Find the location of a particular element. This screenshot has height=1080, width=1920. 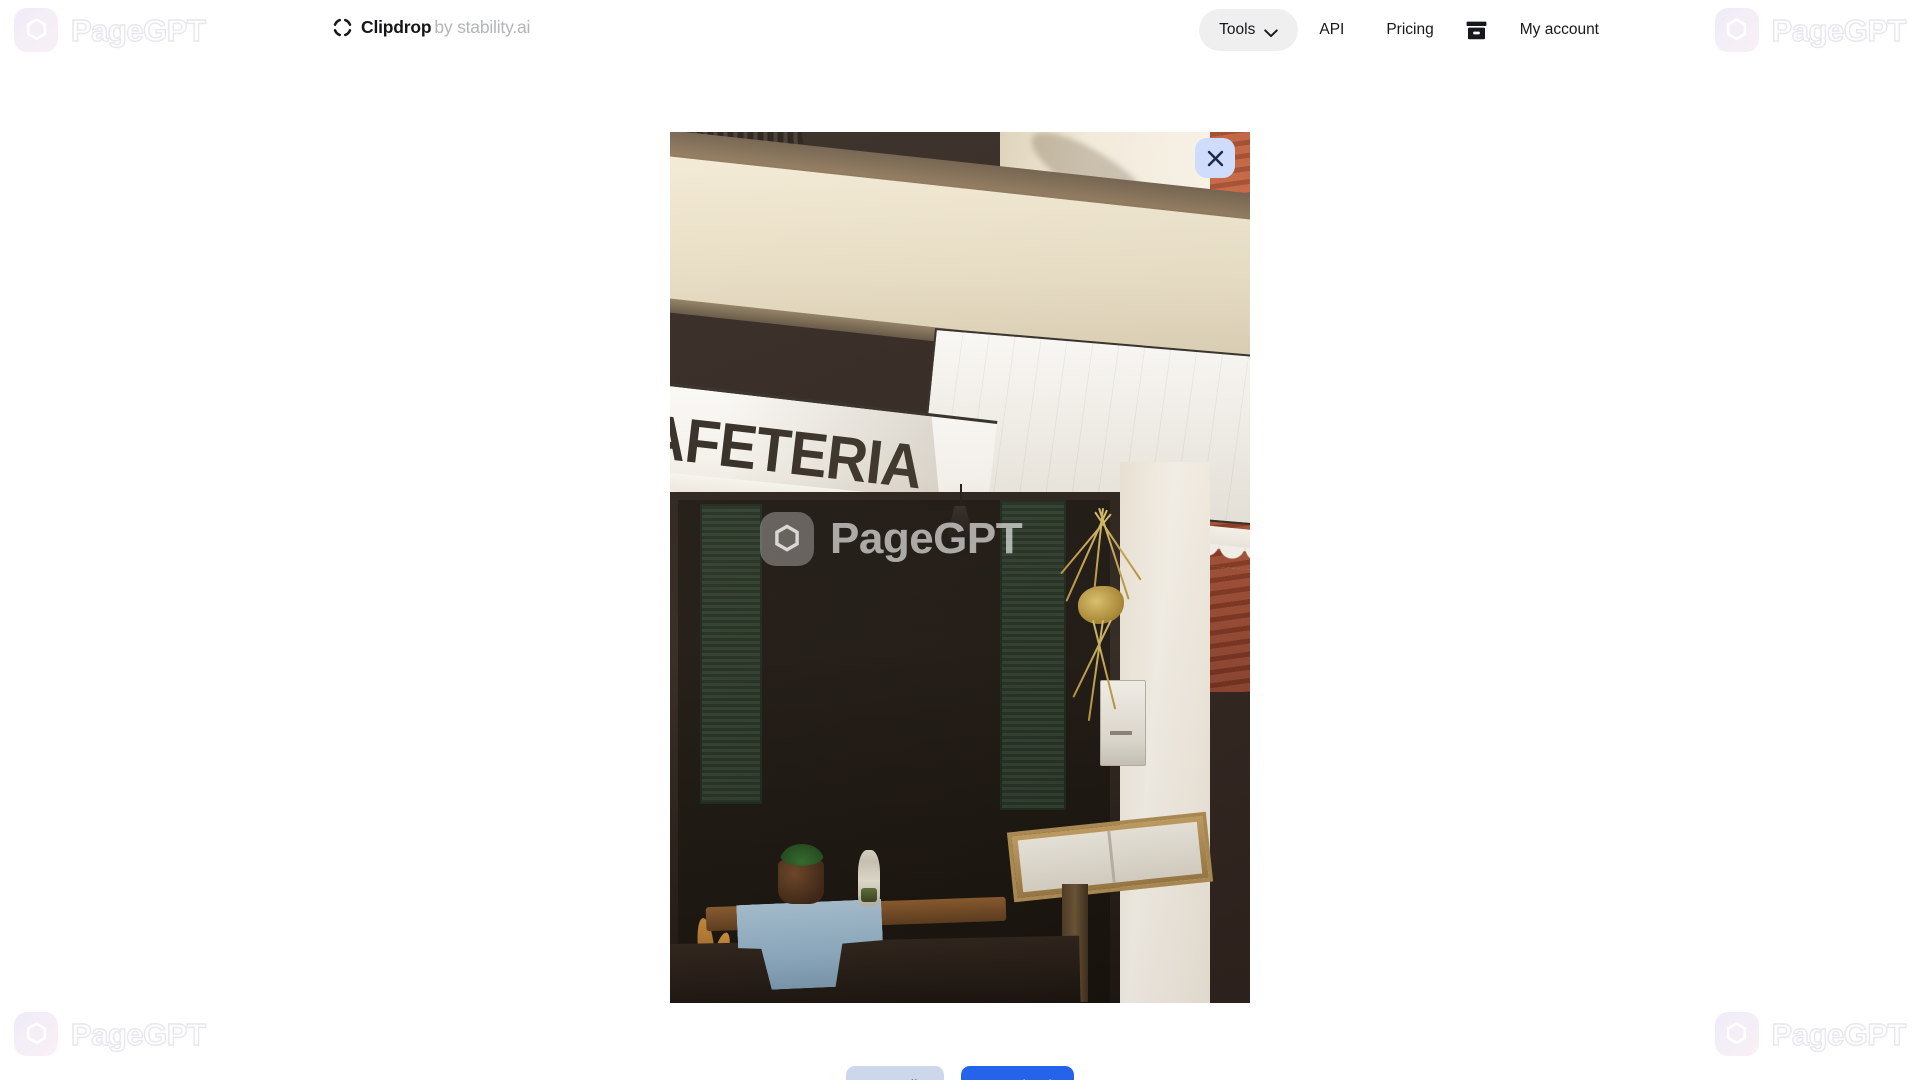

edit-button: Edit is located at coordinates (895, 1073).